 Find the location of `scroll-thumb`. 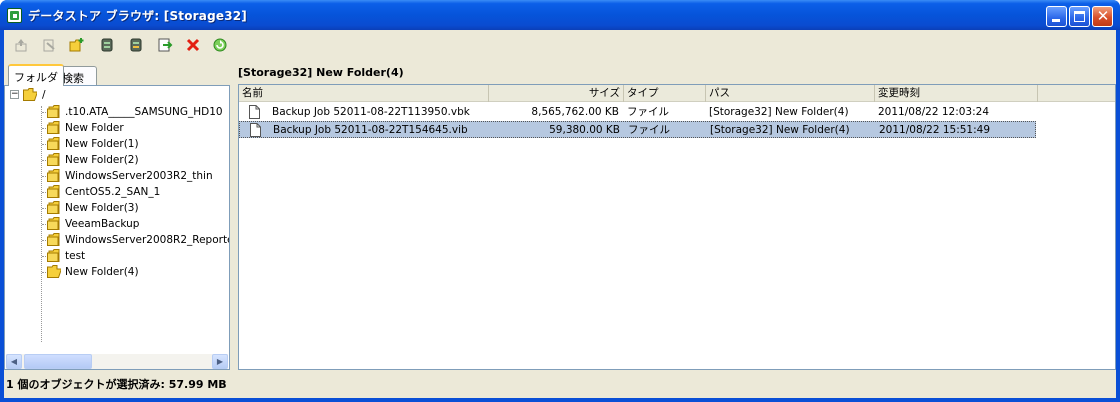

scroll-thumb is located at coordinates (58, 361).